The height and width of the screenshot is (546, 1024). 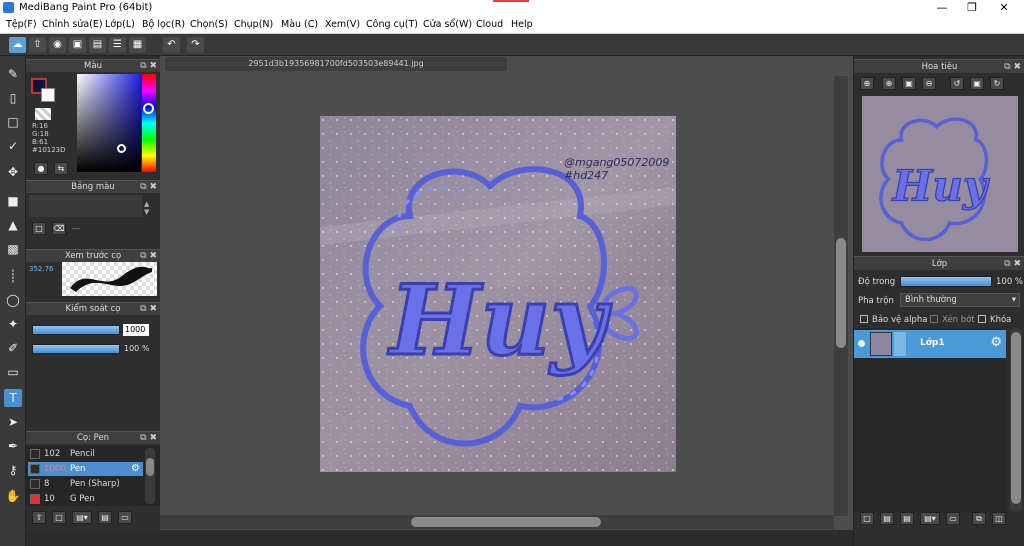 What do you see at coordinates (59, 517) in the screenshot?
I see `new-brush-icon: □` at bounding box center [59, 517].